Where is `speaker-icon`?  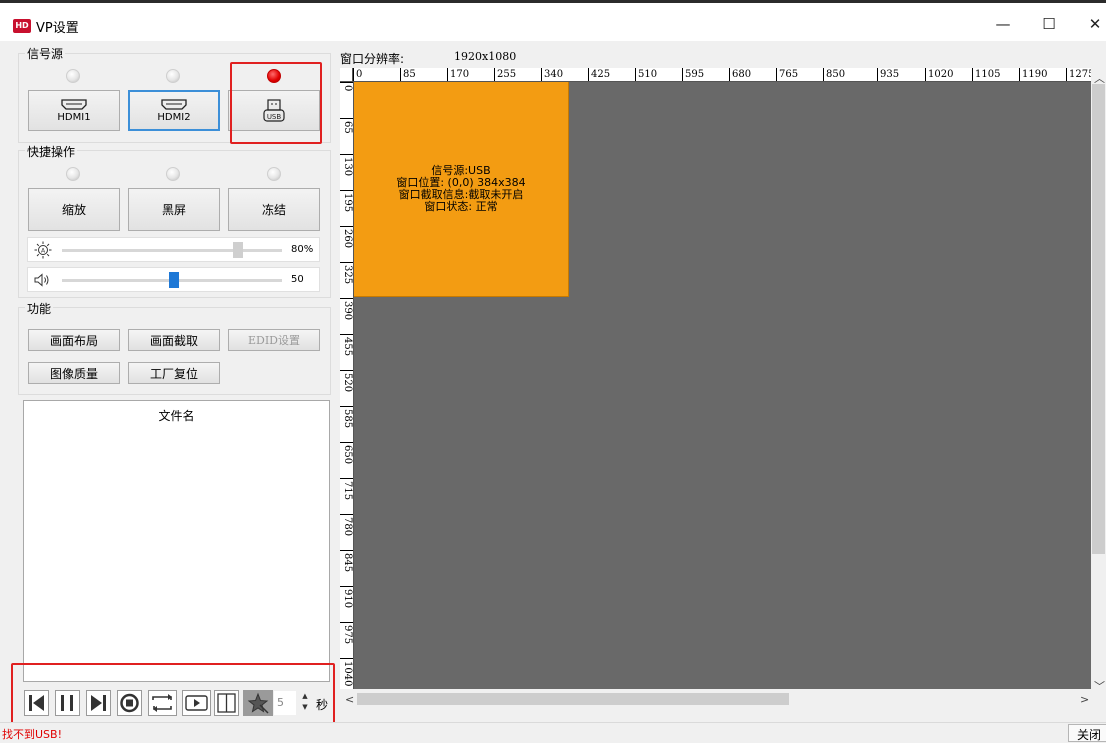 speaker-icon is located at coordinates (41, 280).